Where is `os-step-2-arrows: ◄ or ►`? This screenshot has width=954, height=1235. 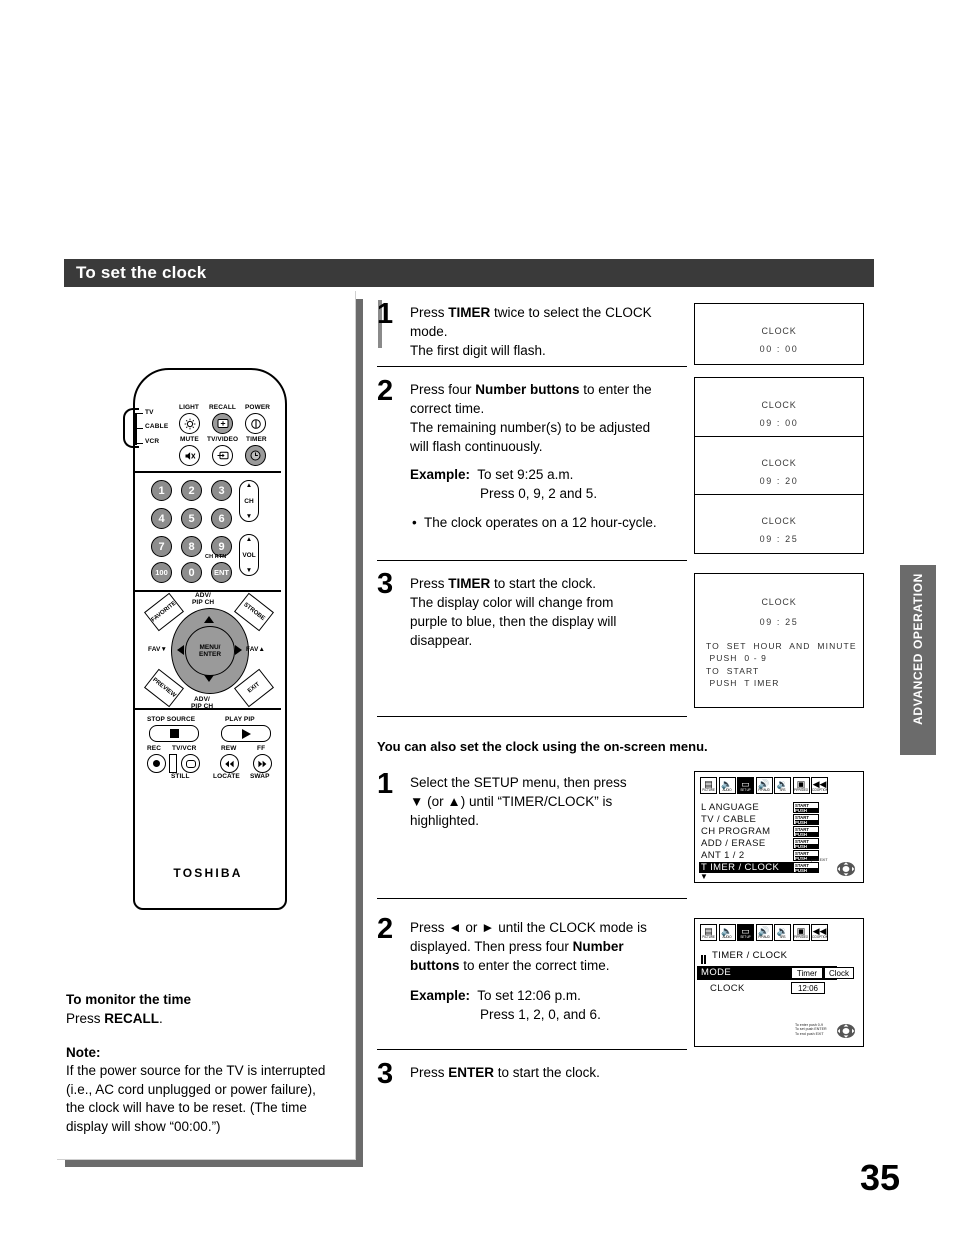 os-step-2-arrows: ◄ or ► is located at coordinates (471, 927).